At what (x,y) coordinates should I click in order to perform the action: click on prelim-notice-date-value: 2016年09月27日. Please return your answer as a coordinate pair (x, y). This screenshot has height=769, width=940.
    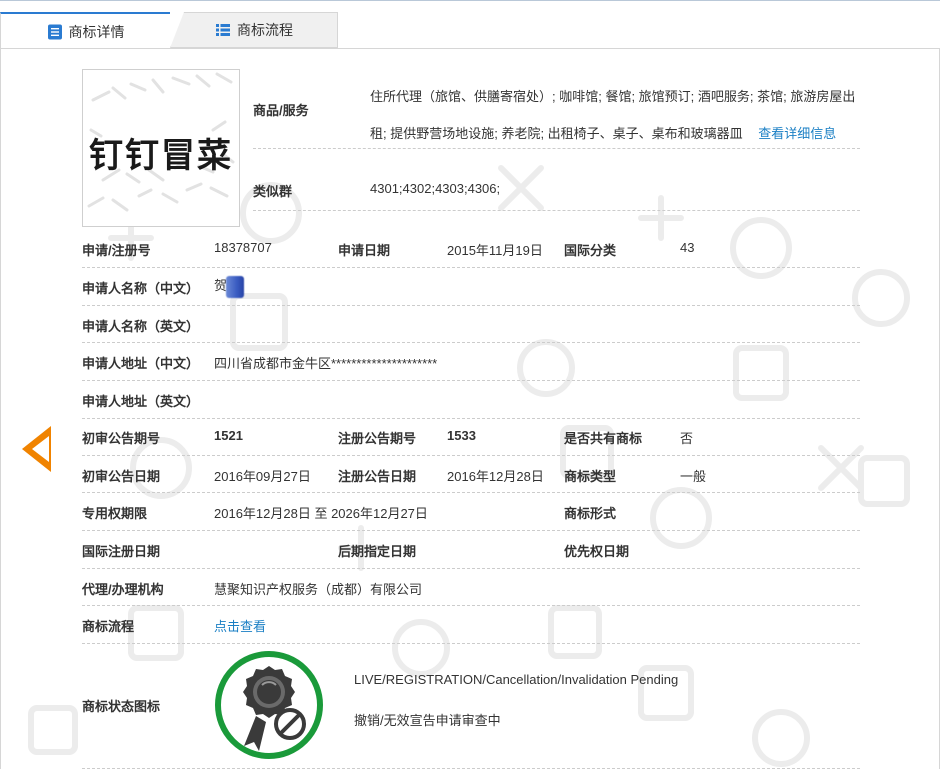
    Looking at the image, I should click on (262, 476).